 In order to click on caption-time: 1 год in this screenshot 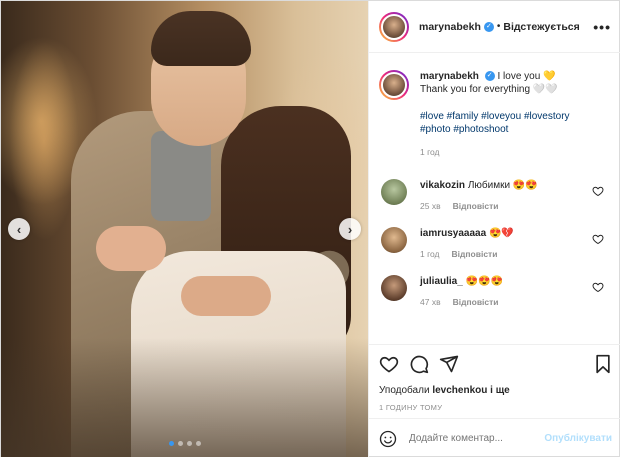, I will do `click(430, 152)`.